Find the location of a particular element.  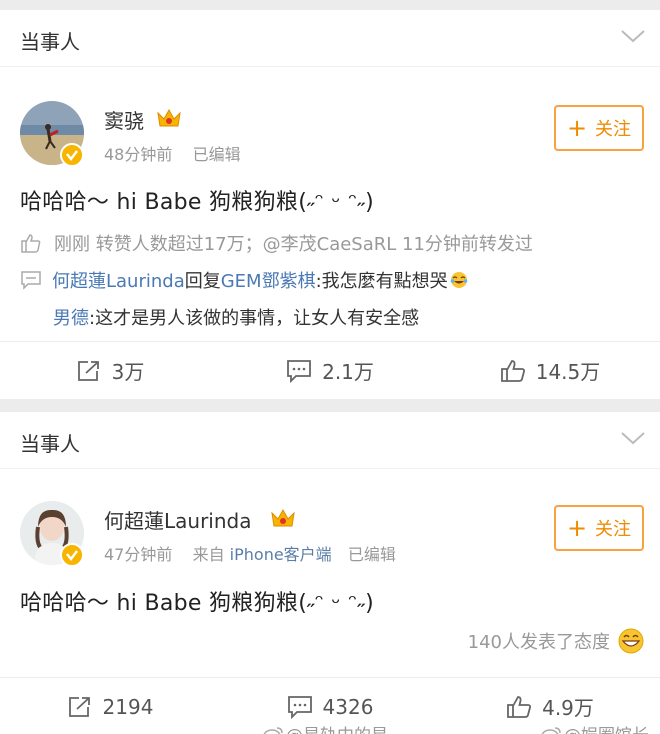

reaction-text: 140人发表了态度 is located at coordinates (538, 642).